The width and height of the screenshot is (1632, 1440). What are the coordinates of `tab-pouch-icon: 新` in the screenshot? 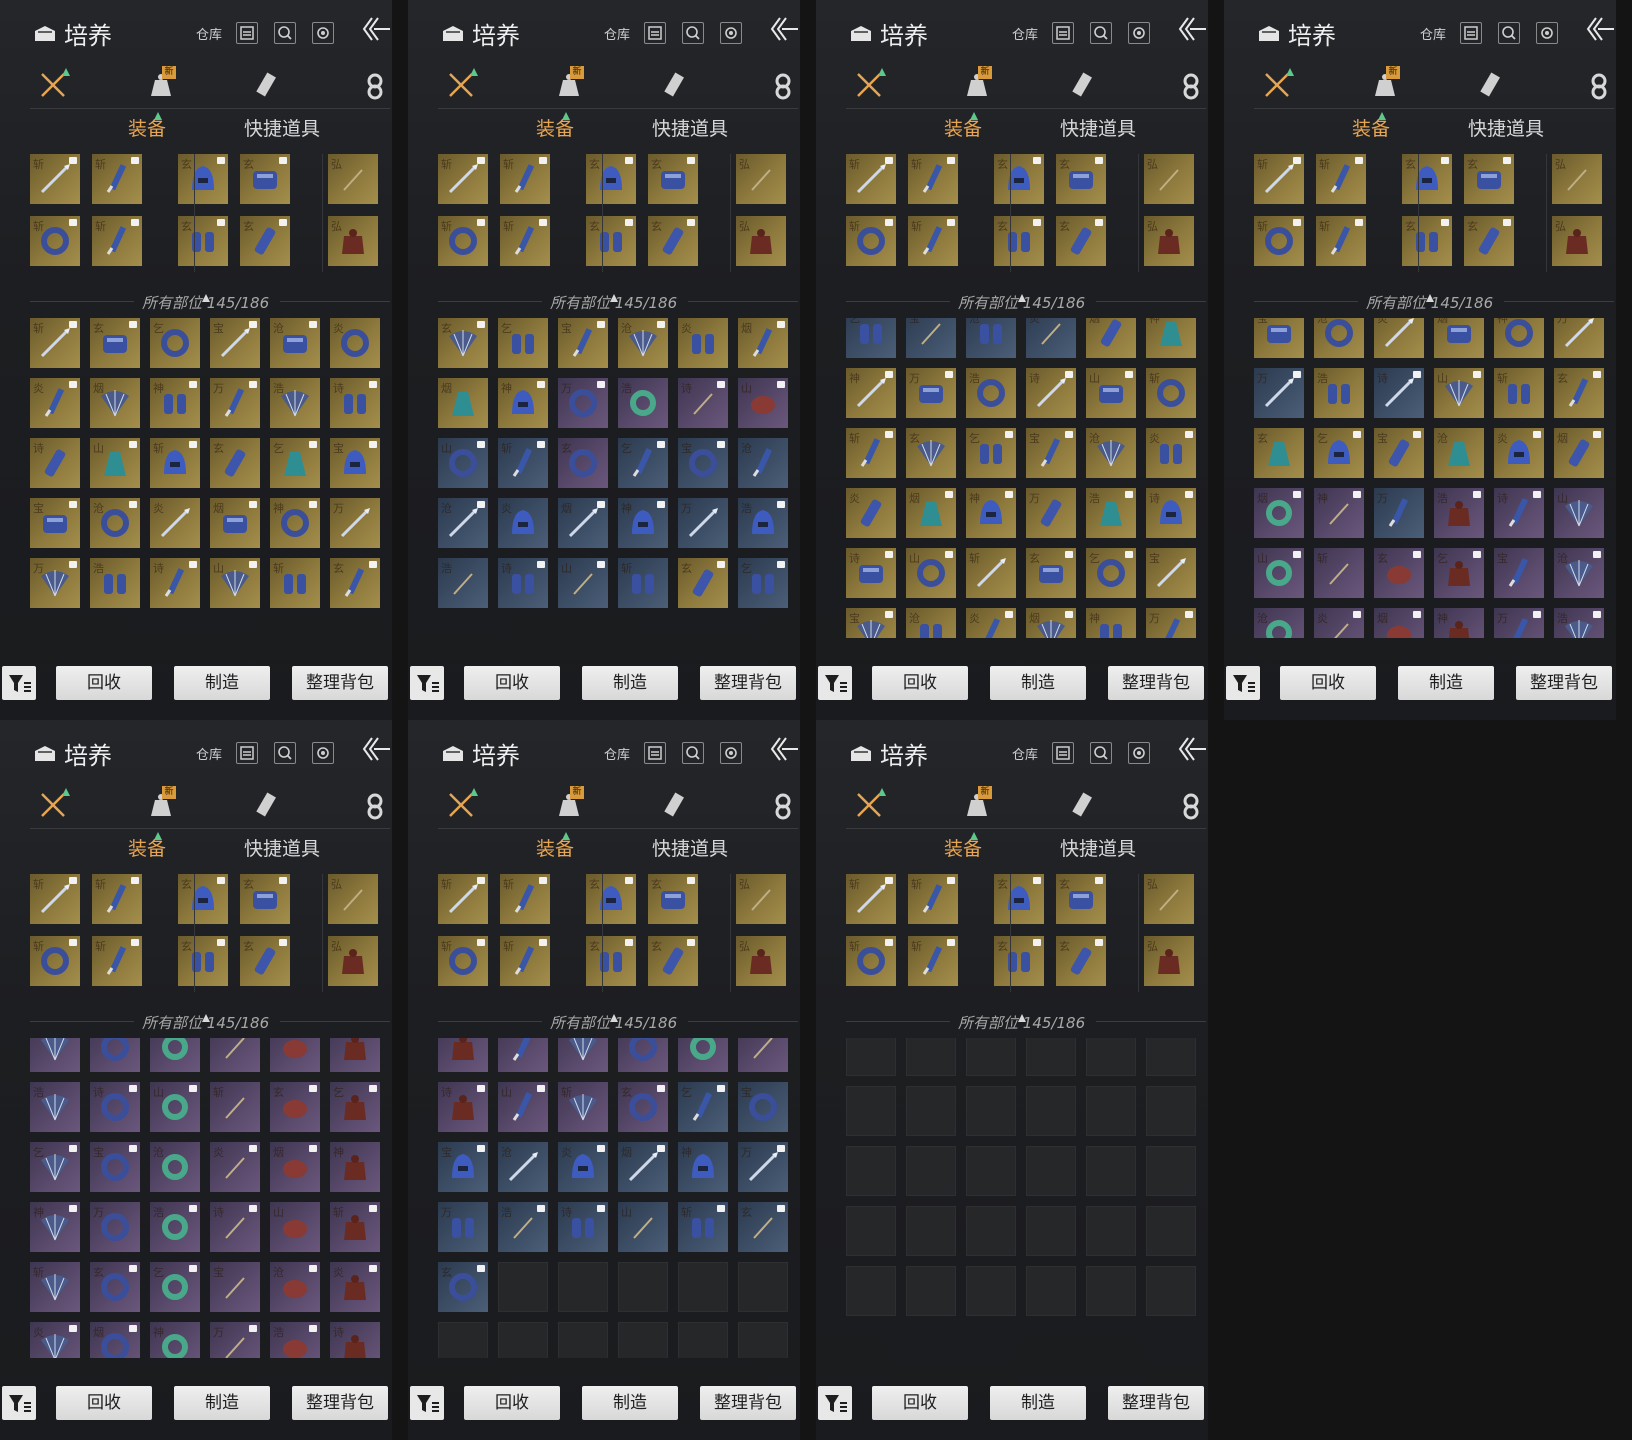 It's located at (569, 803).